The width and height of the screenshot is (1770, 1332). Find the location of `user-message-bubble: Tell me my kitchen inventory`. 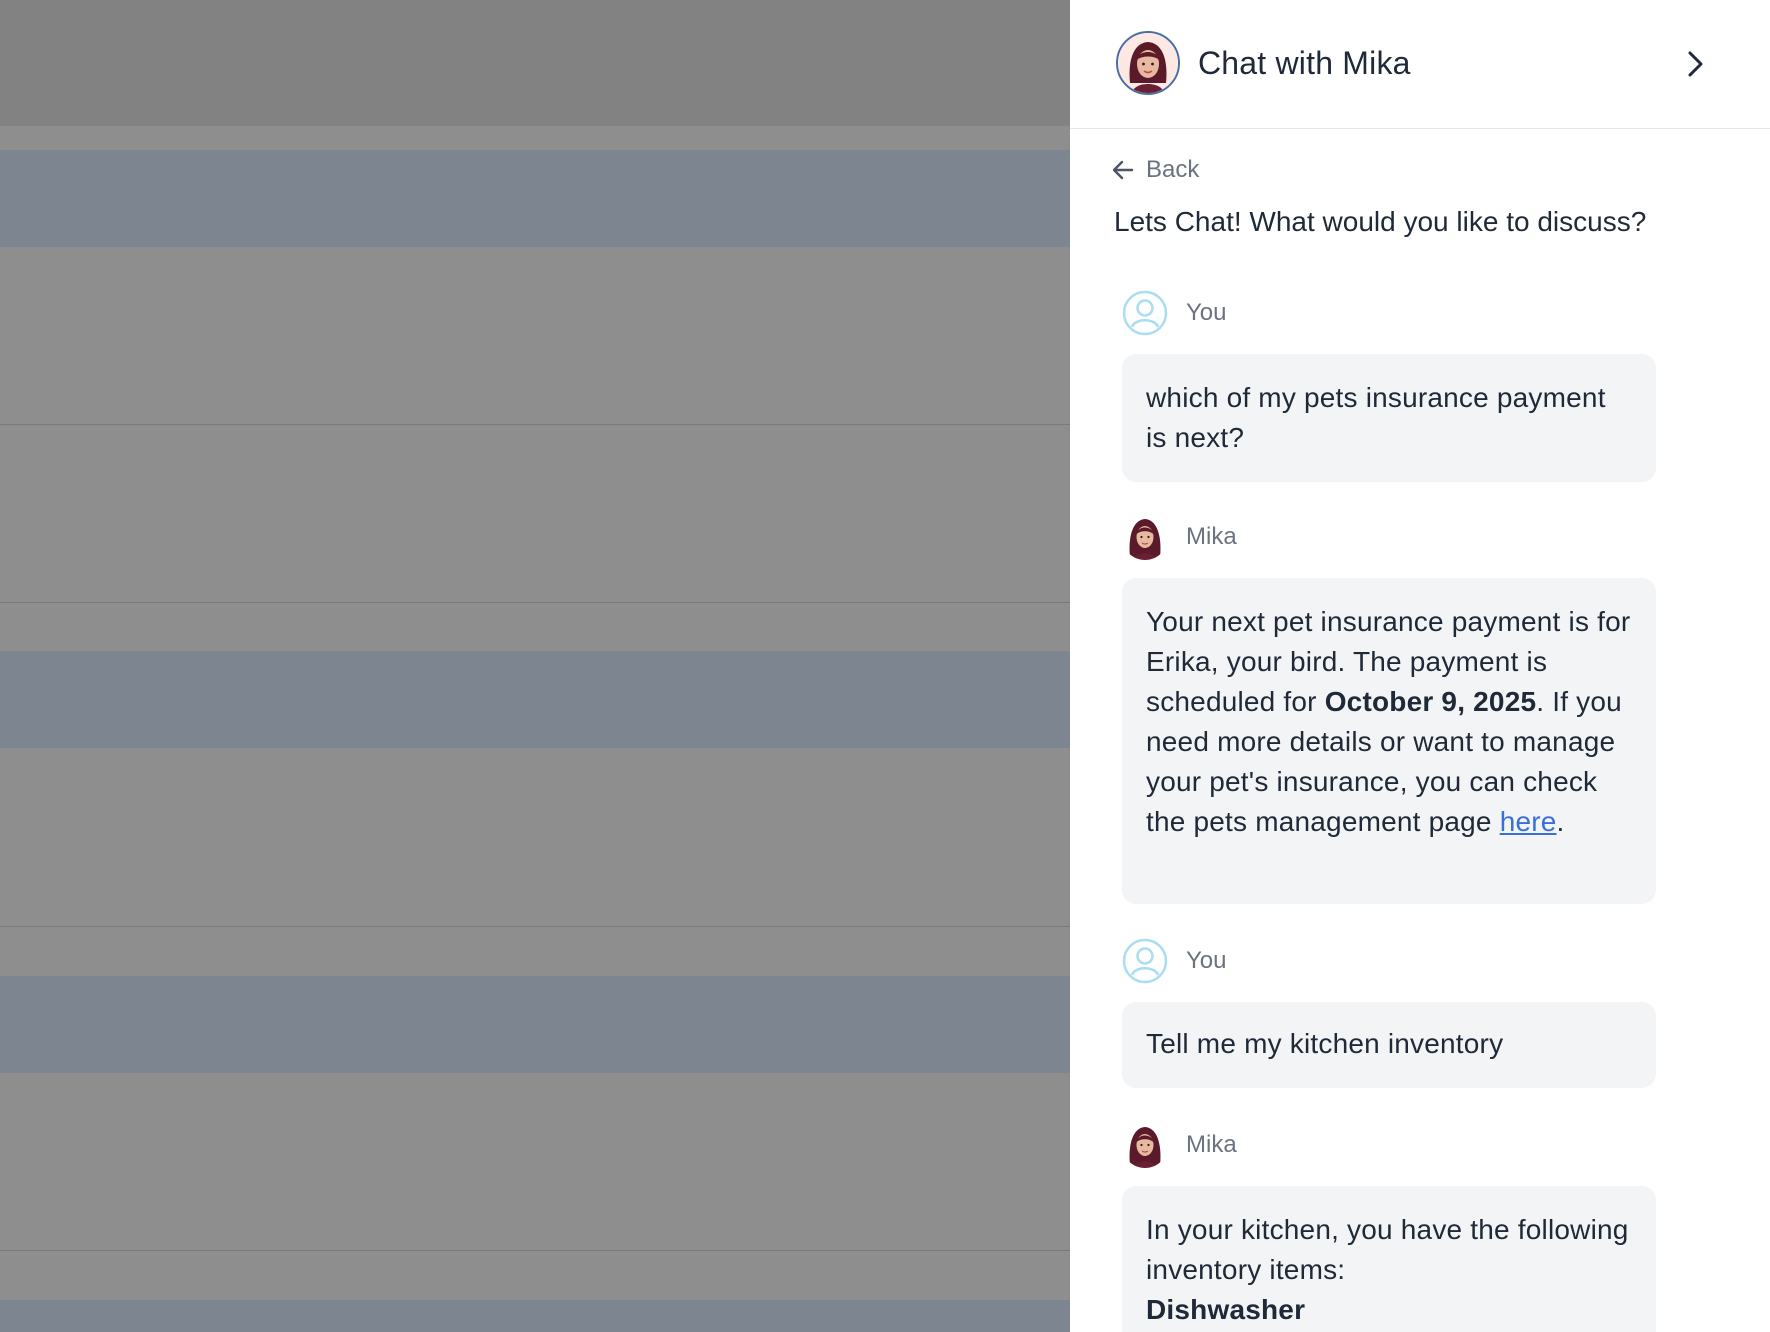

user-message-bubble: Tell me my kitchen inventory is located at coordinates (1389, 1045).